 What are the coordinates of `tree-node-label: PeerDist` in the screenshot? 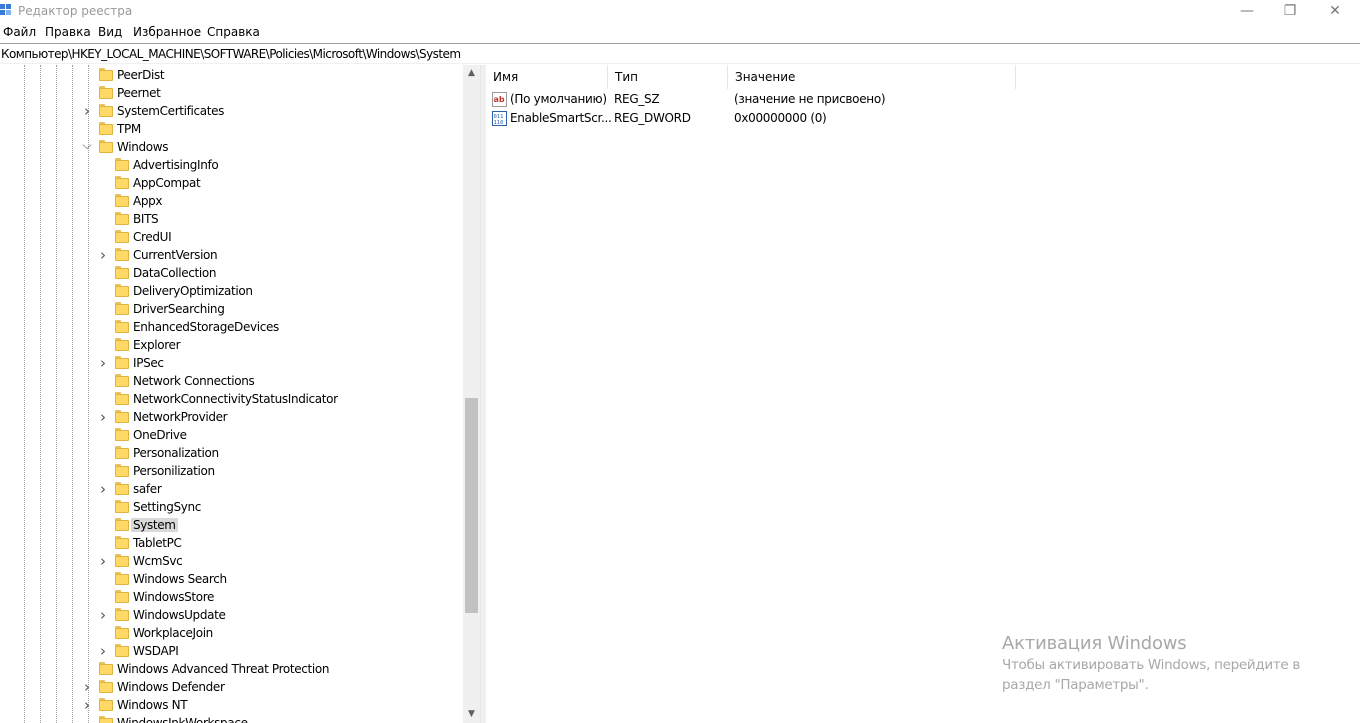 It's located at (140, 75).